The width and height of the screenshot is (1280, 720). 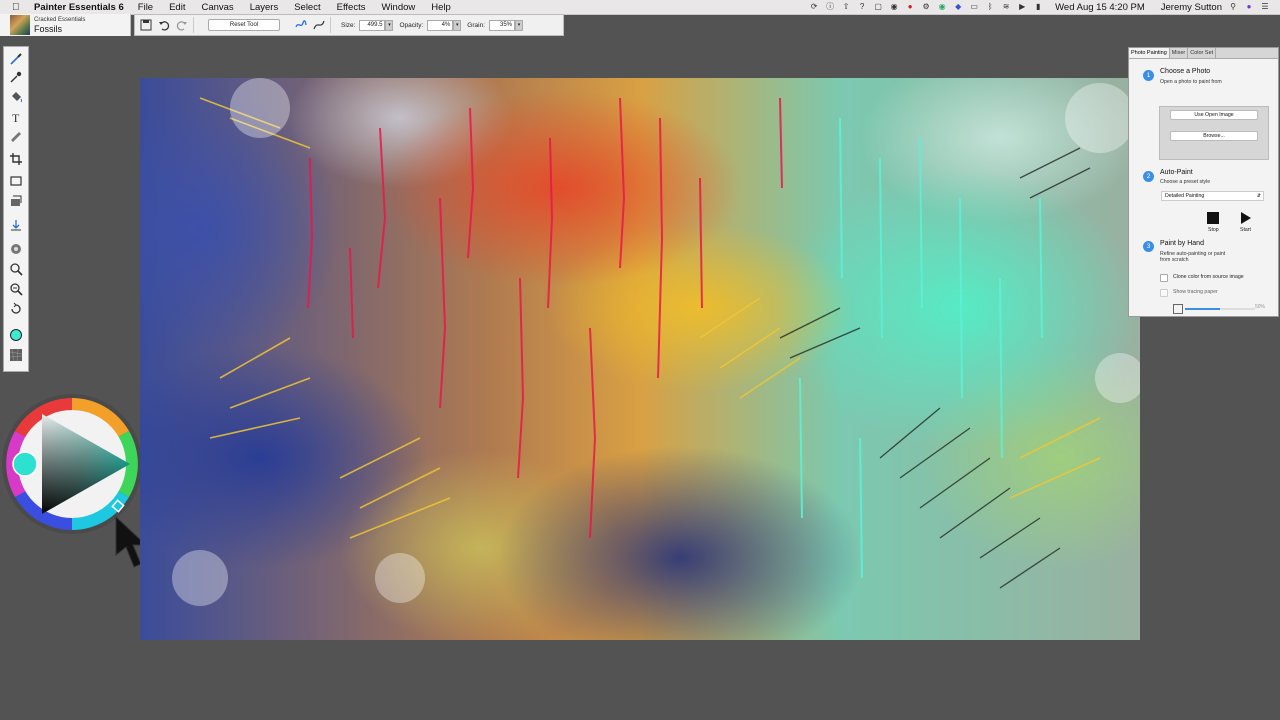 I want to click on show-tracing-checkbox, so click(x=1164, y=293).